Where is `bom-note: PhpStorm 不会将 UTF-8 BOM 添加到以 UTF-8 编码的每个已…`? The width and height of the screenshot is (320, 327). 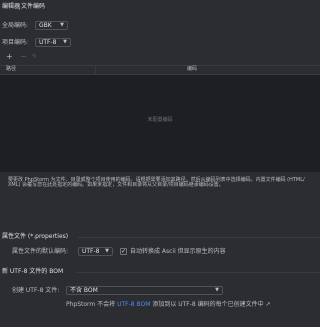 bom-note: PhpStorm 不会将 UTF-8 BOM 添加到以 UTF-8 编码的每个已… is located at coordinates (168, 305).